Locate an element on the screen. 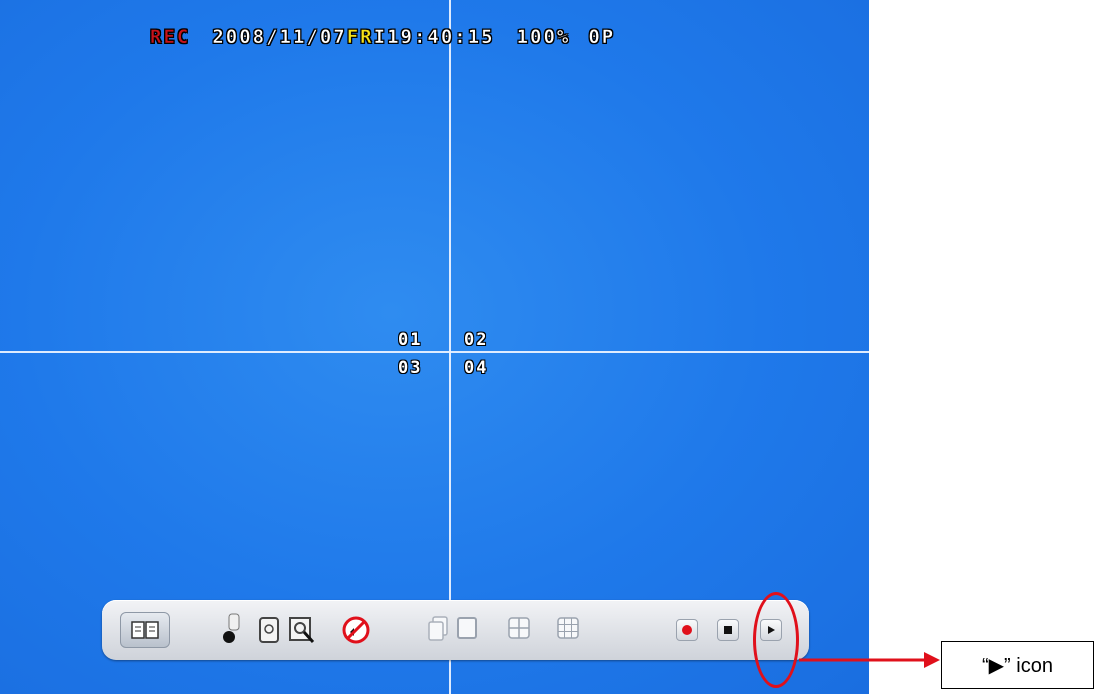 The width and height of the screenshot is (1100, 694). camera-button is located at coordinates (233, 629).